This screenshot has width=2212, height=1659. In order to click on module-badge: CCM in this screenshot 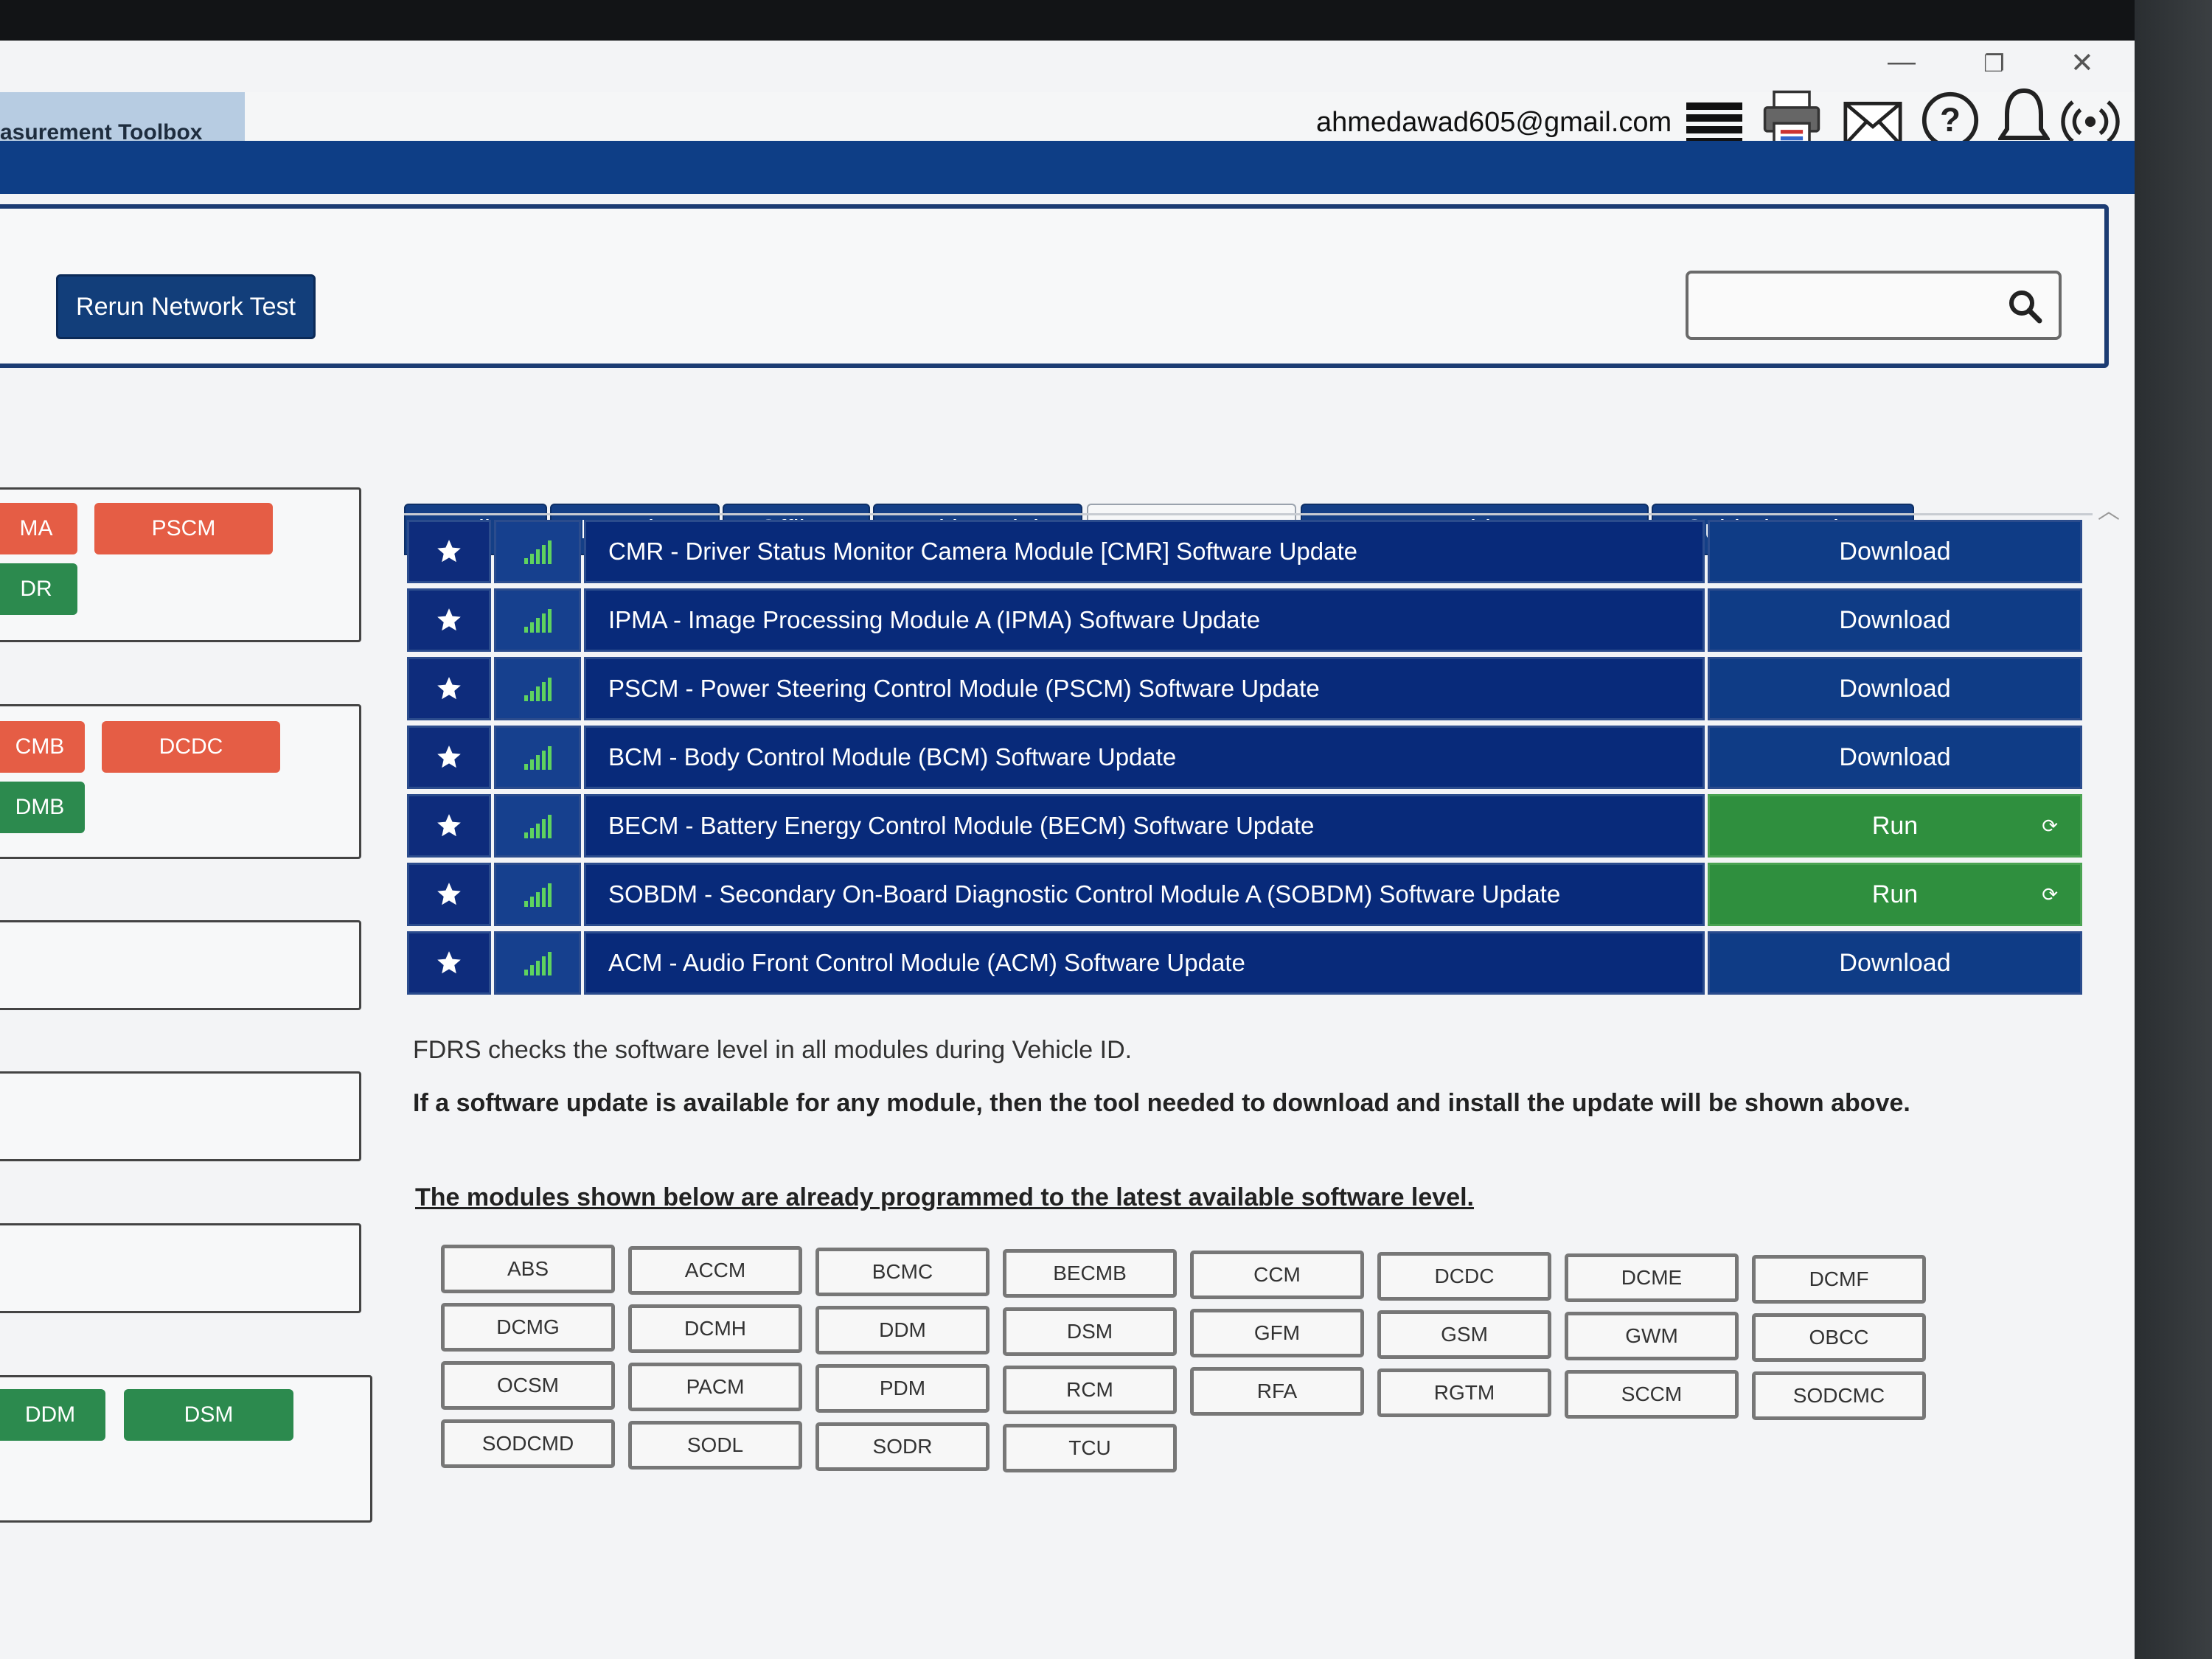, I will do `click(1277, 1275)`.